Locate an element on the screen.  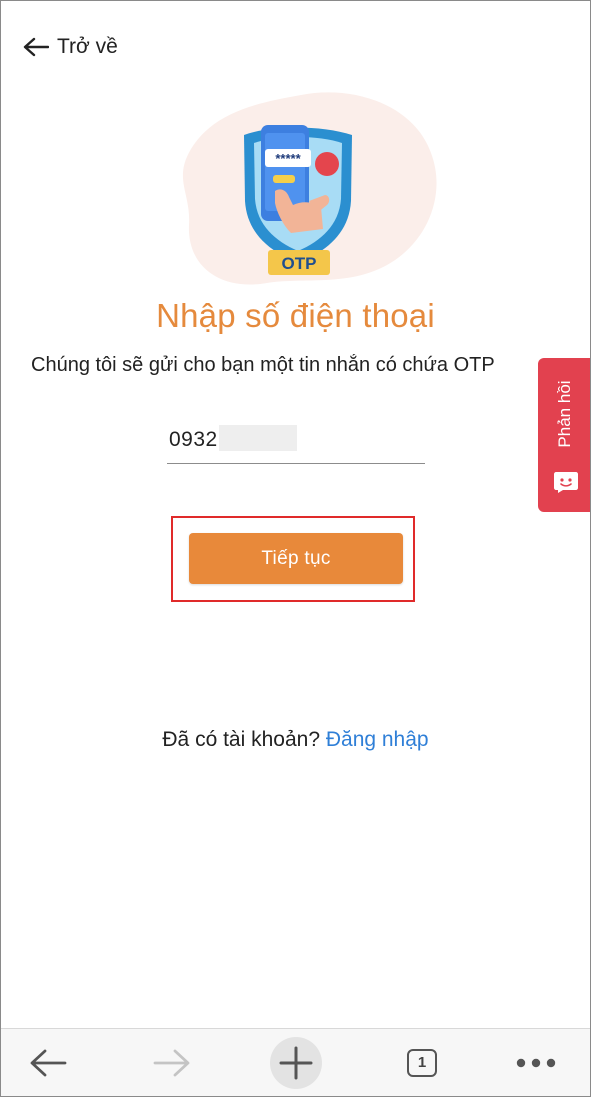
new-tab-button is located at coordinates (296, 1062).